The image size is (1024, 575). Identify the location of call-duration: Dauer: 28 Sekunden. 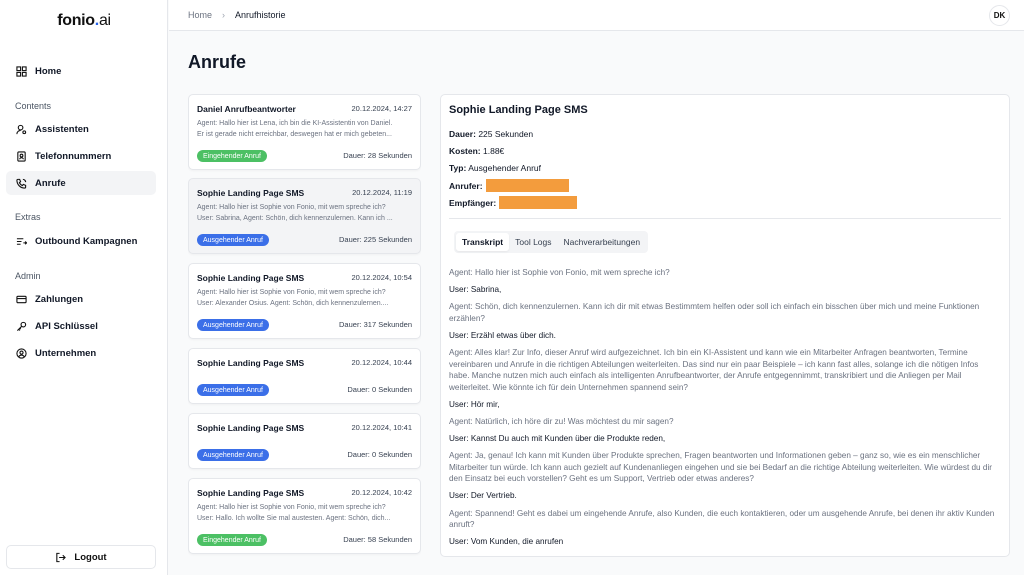
(377, 155).